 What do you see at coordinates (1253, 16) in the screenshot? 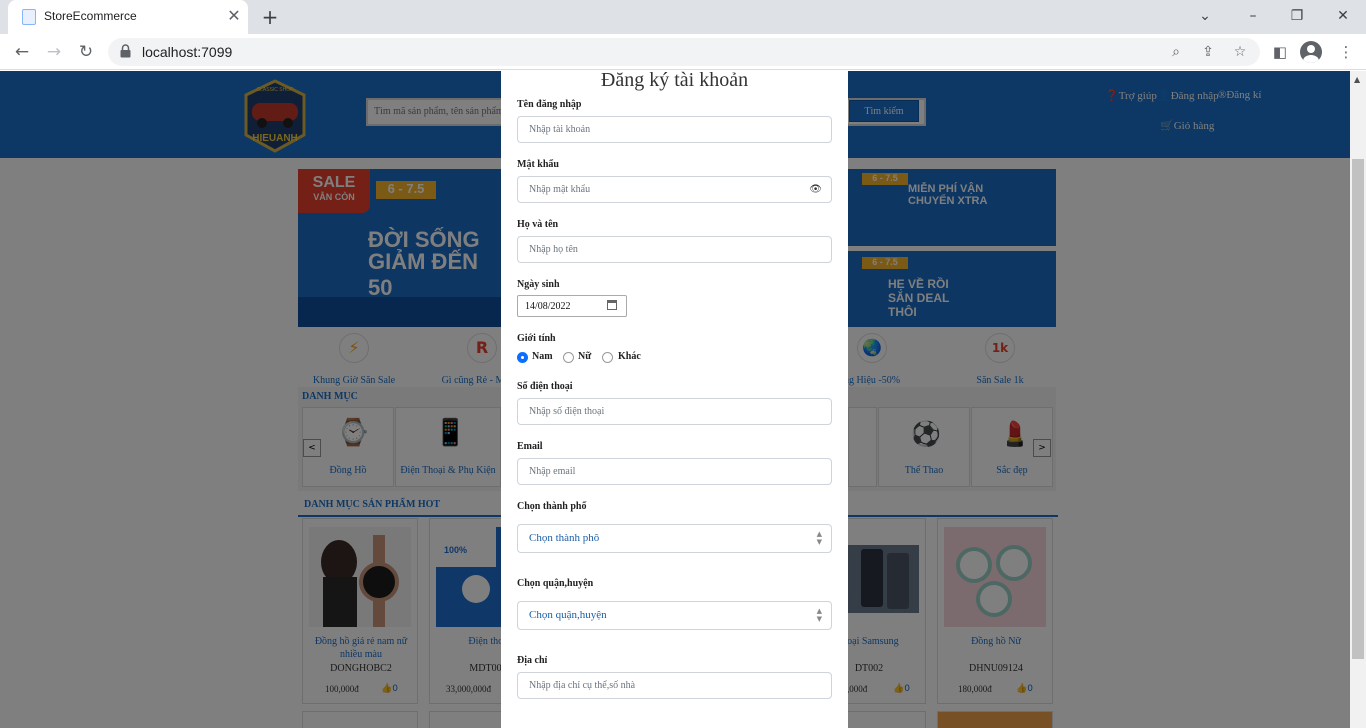
I see `minimize-button: –` at bounding box center [1253, 16].